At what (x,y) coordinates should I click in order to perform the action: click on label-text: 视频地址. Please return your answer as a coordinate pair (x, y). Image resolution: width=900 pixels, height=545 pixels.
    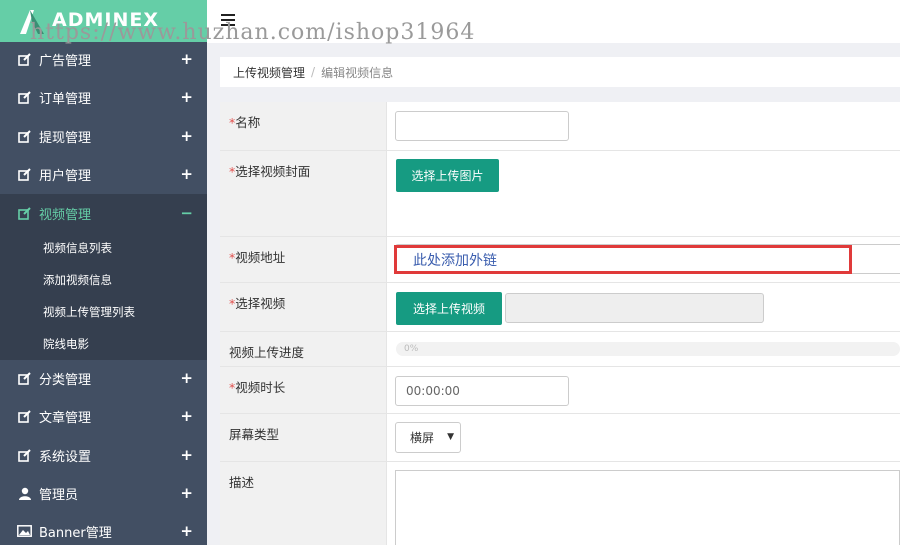
    Looking at the image, I should click on (260, 257).